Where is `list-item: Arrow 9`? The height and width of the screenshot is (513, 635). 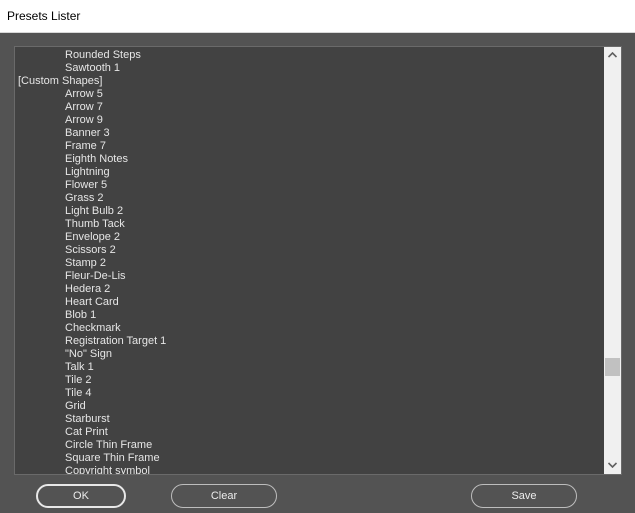 list-item: Arrow 9 is located at coordinates (309, 120).